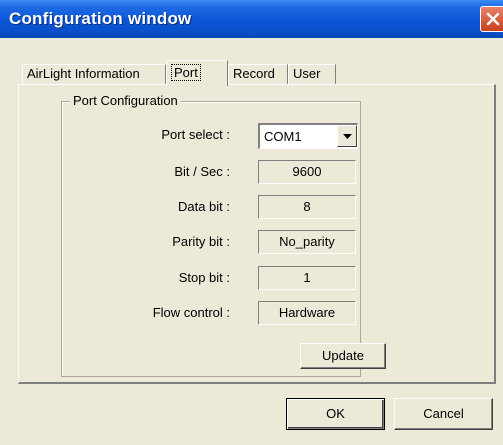 This screenshot has height=445, width=503. I want to click on bit-sec-field: 9600, so click(307, 172).